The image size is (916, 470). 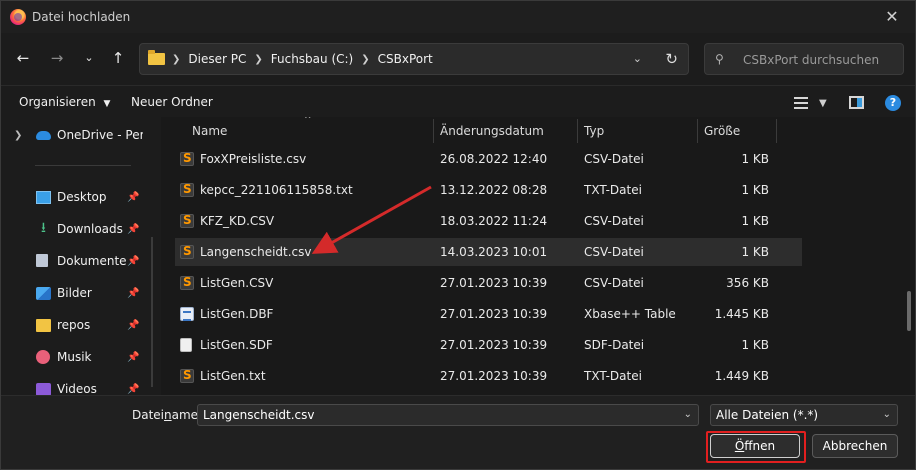 I want to click on recent-locations-chevron-icon: ⌄, so click(x=89, y=58).